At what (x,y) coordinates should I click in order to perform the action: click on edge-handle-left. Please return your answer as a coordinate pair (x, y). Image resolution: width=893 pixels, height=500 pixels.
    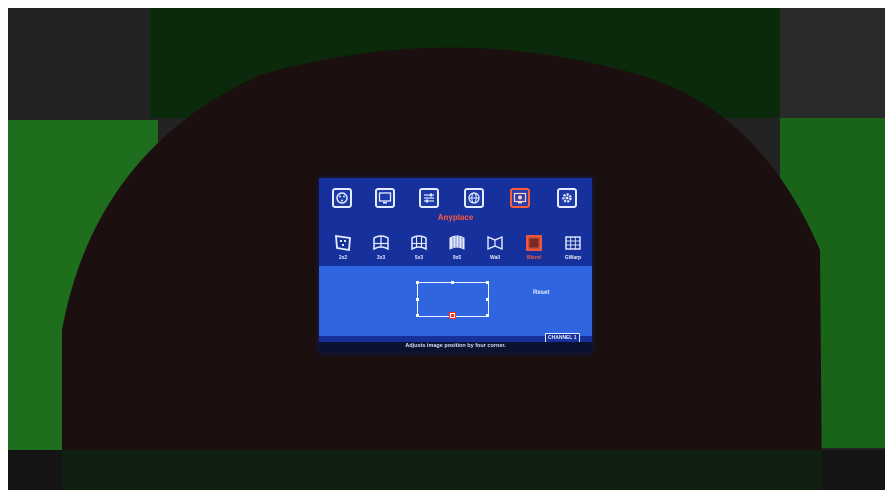
    Looking at the image, I should click on (417, 299).